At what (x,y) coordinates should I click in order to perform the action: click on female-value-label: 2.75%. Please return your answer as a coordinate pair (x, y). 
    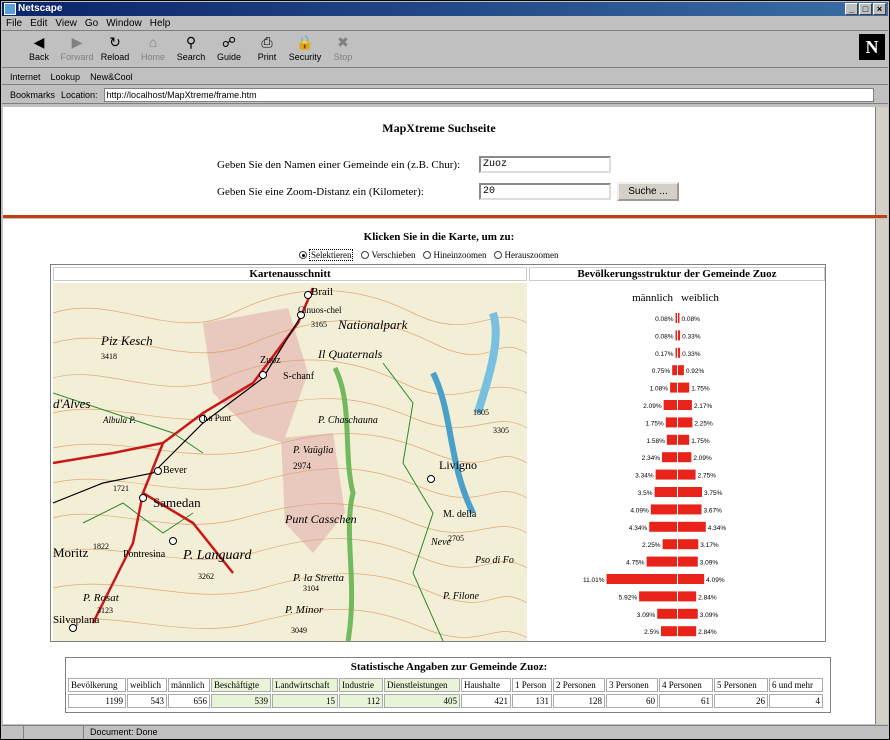
    Looking at the image, I should click on (707, 476).